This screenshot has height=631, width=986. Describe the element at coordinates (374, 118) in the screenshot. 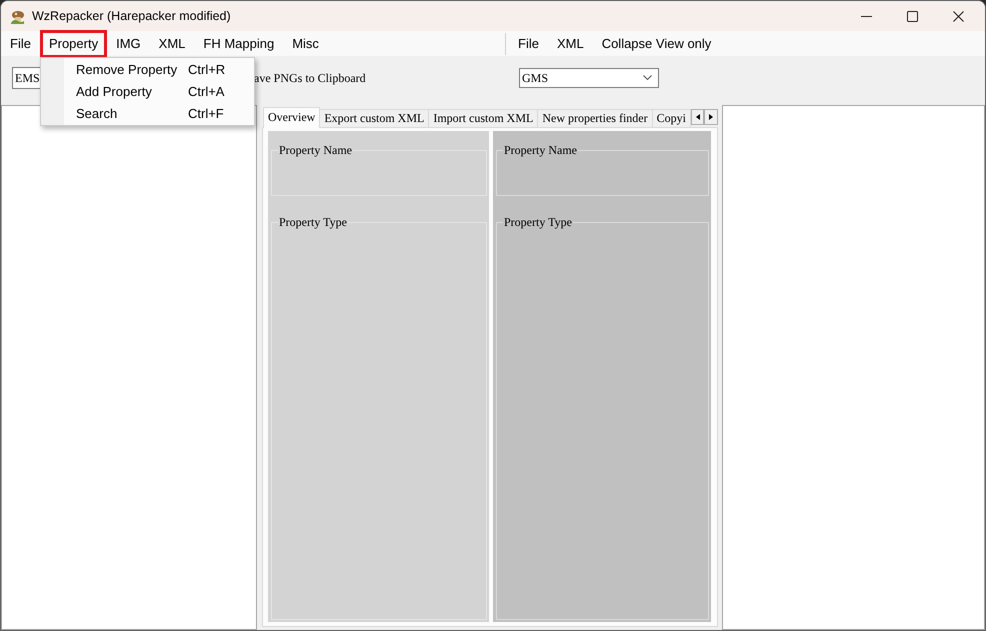

I see `tab: Export custom XML` at that location.